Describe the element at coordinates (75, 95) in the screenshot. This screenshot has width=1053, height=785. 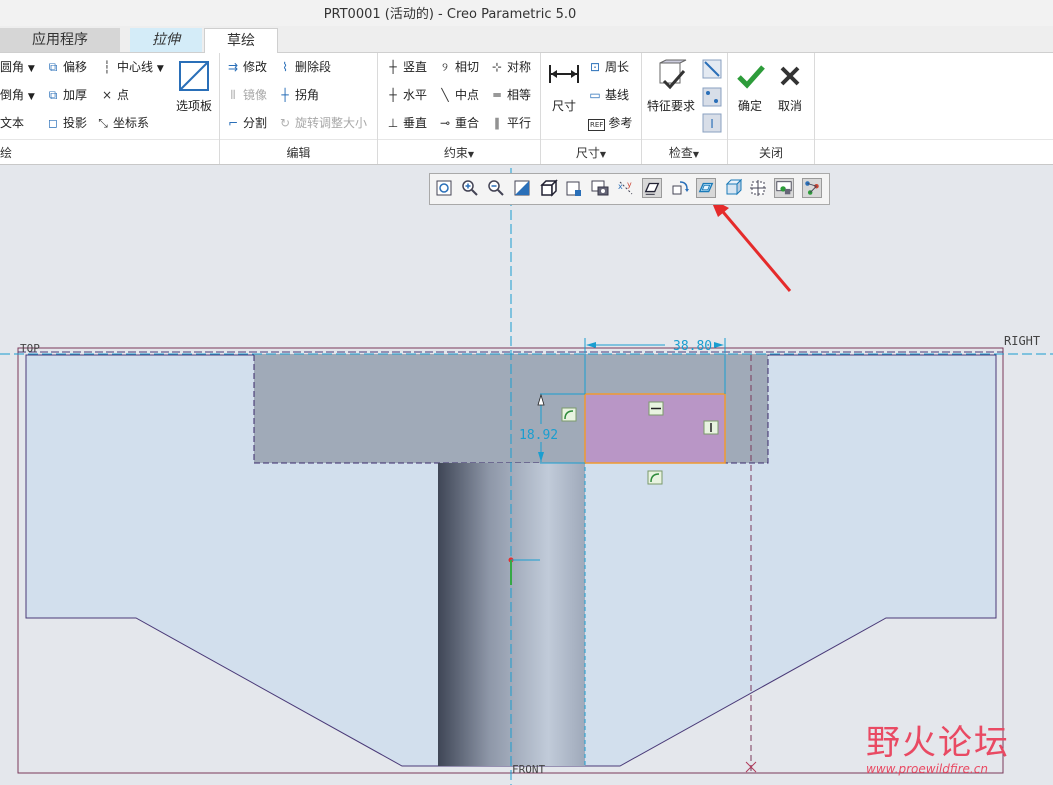
I see `thicken-label: 加厚` at that location.